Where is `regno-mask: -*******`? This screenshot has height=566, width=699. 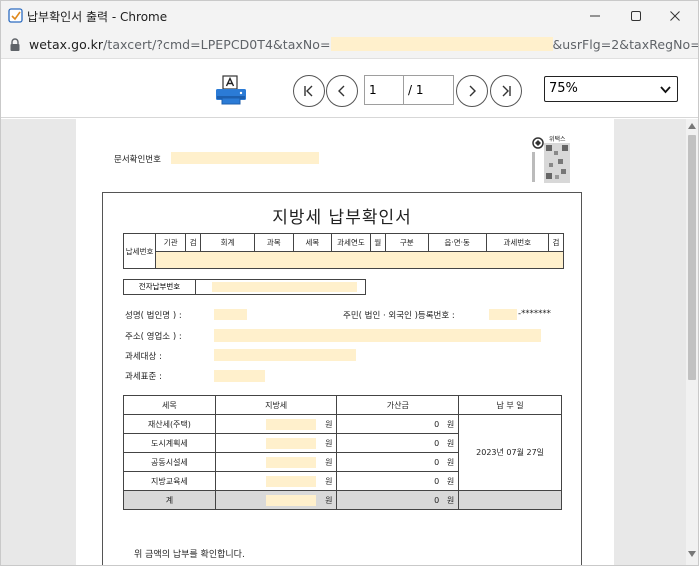 regno-mask: -******* is located at coordinates (534, 314).